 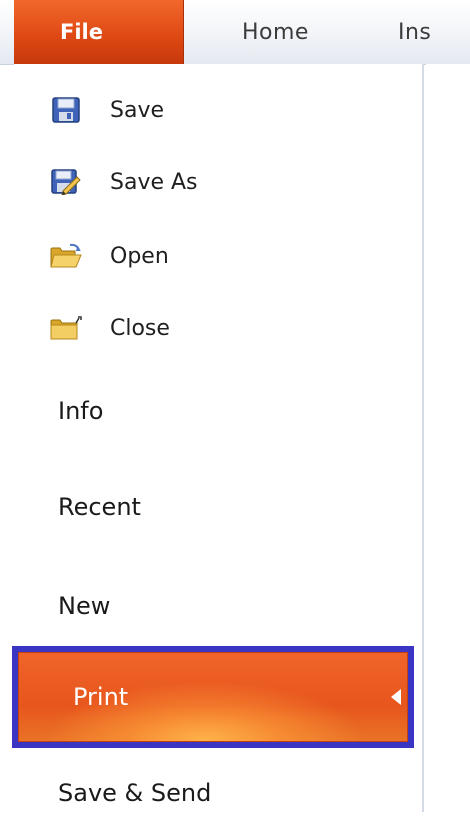 I want to click on nav-print-selected: Print, so click(x=213, y=697).